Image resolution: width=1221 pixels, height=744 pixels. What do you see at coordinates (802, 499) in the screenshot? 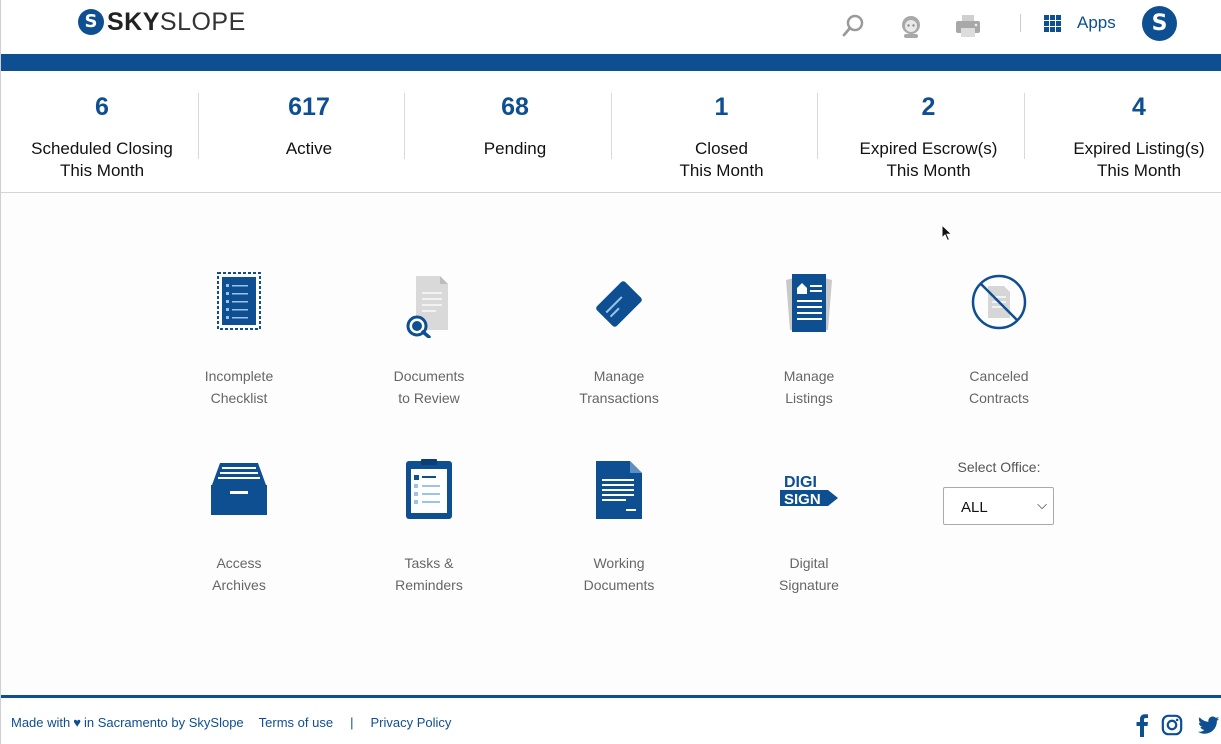
I see `svg-text: SIGN` at bounding box center [802, 499].